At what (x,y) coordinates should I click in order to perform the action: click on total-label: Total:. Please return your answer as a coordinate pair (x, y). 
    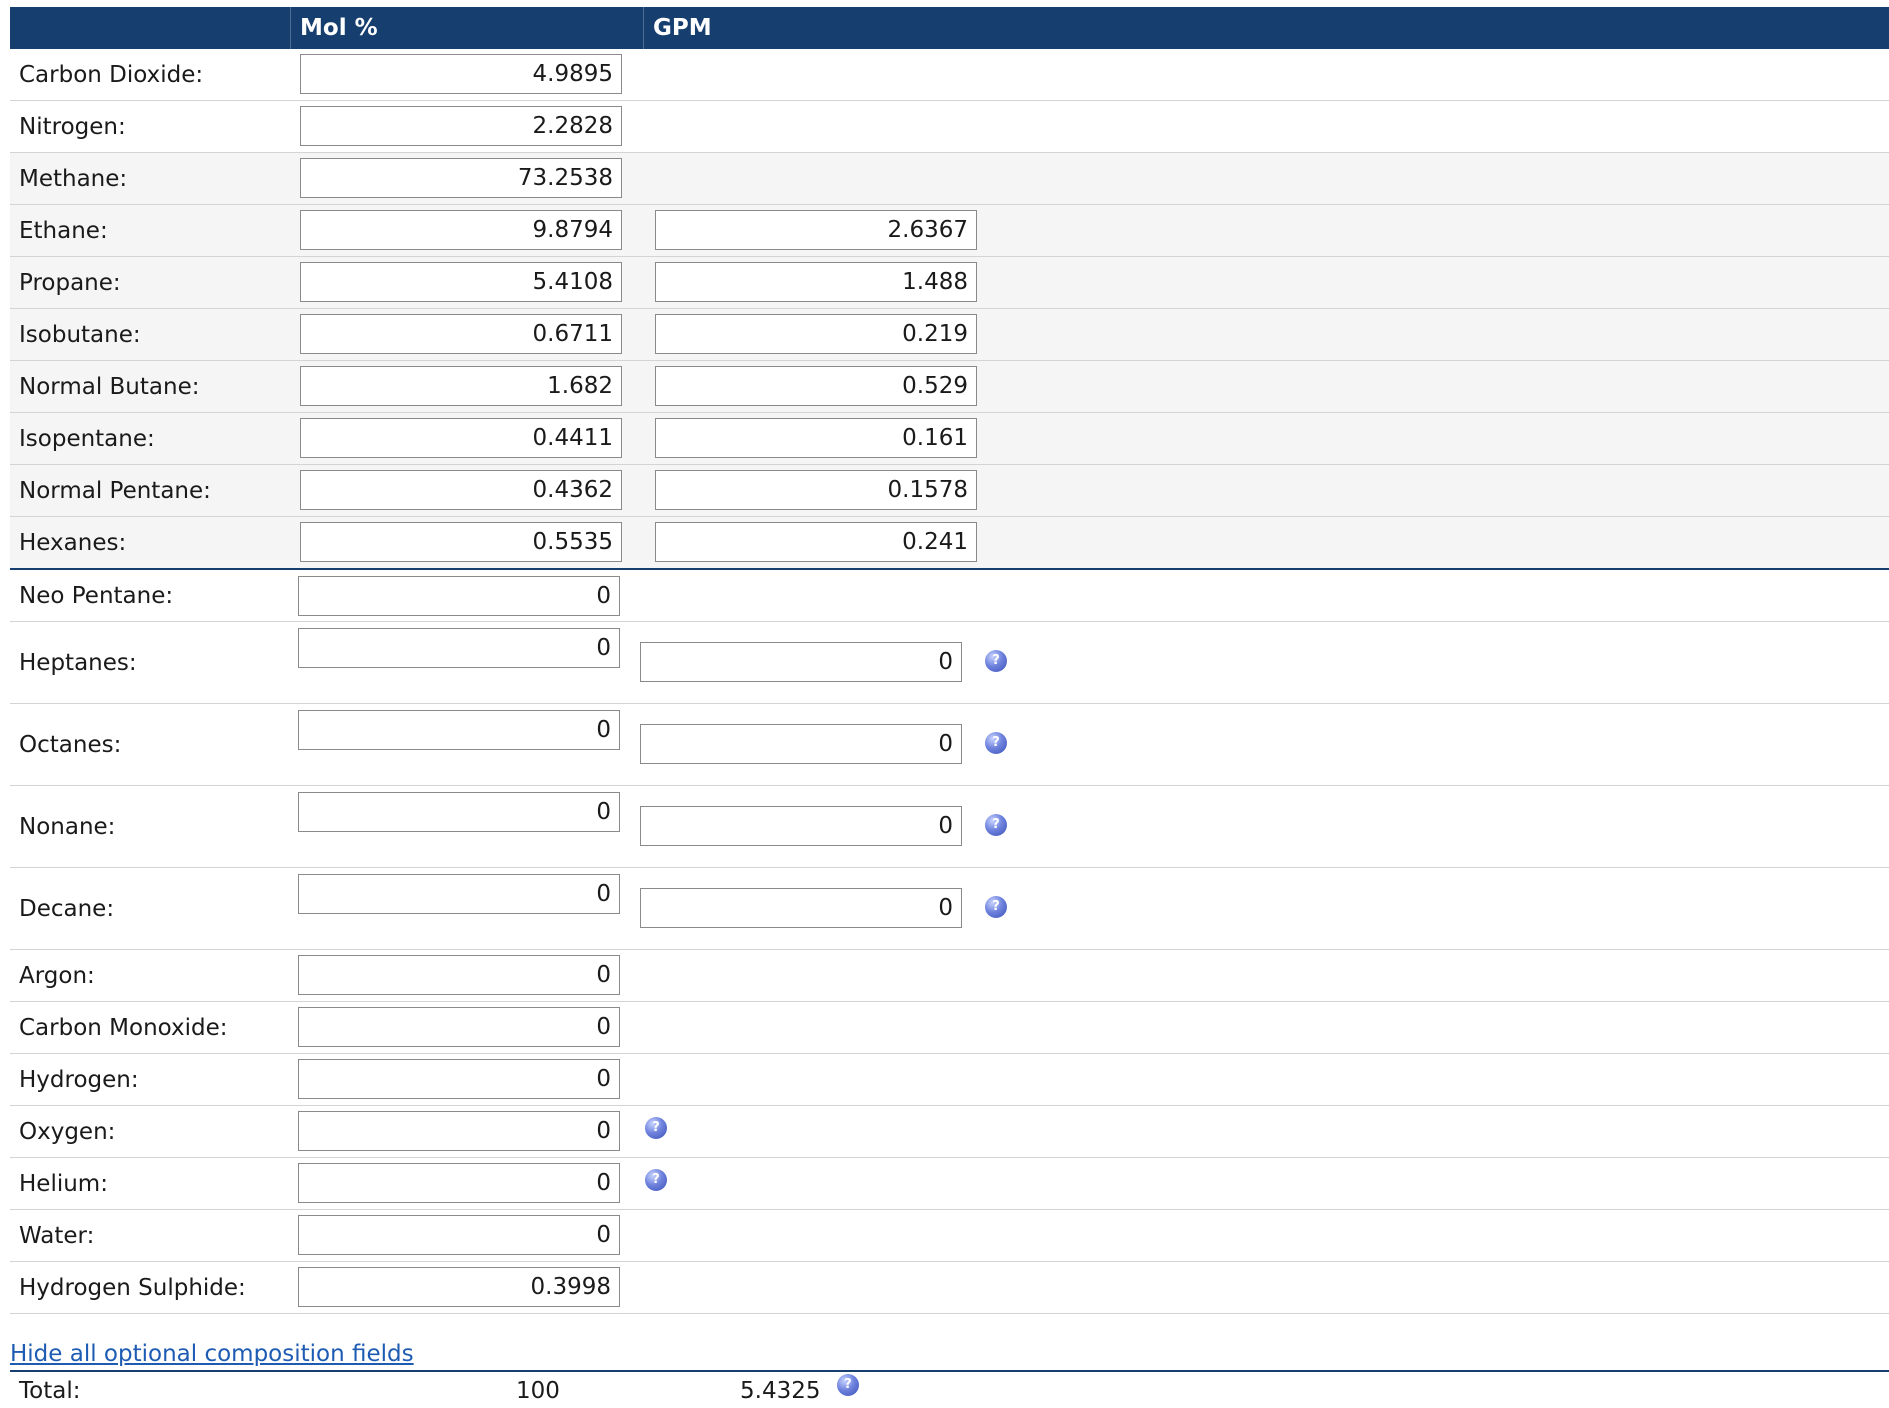
    Looking at the image, I should click on (50, 1391).